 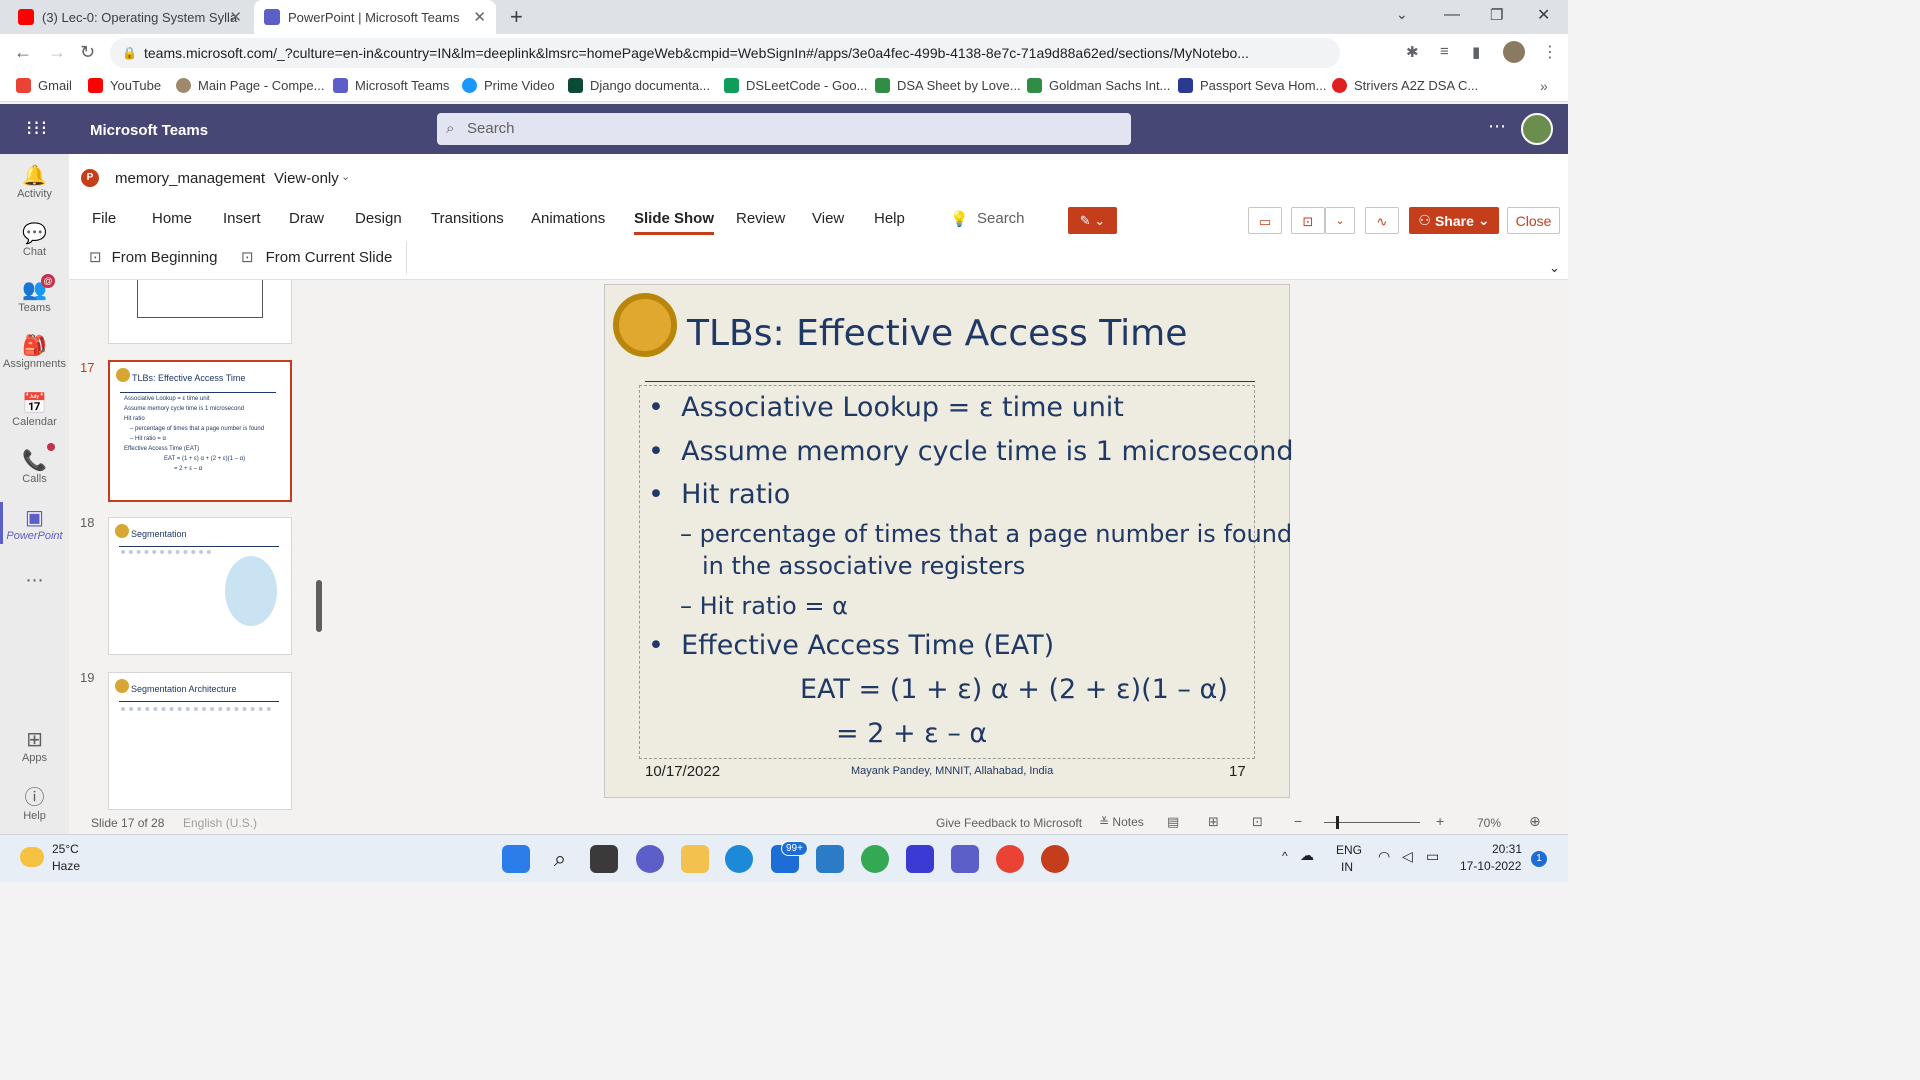 I want to click on menu-design: Design, so click(x=378, y=218).